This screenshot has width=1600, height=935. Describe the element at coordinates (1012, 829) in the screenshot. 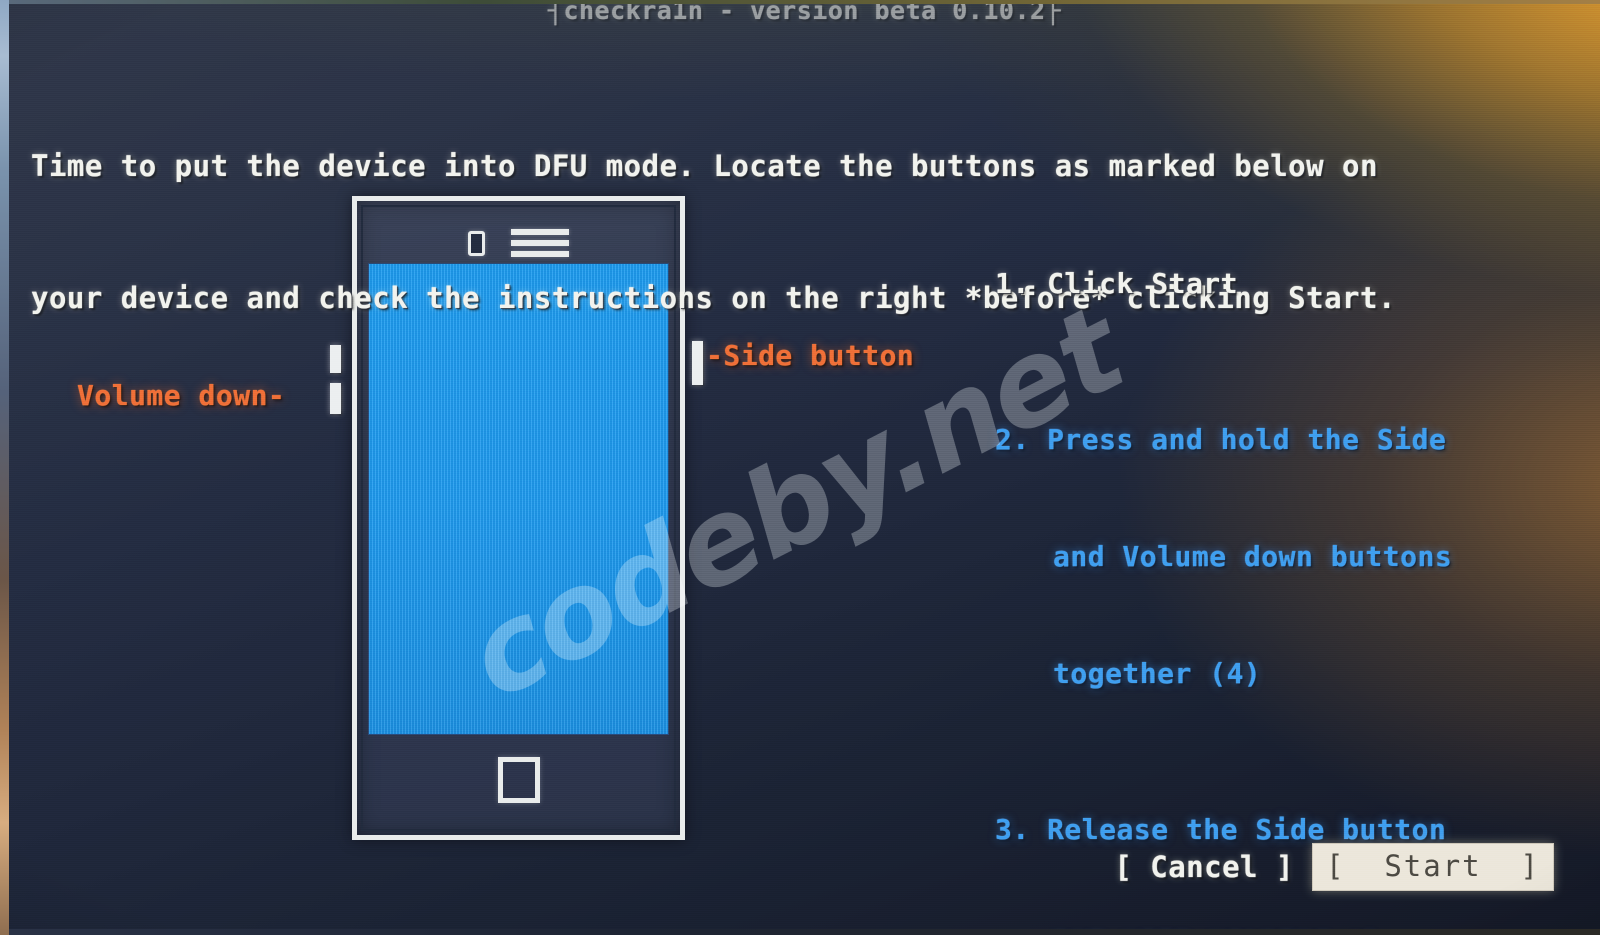

I see `step-3-number: 3.` at that location.